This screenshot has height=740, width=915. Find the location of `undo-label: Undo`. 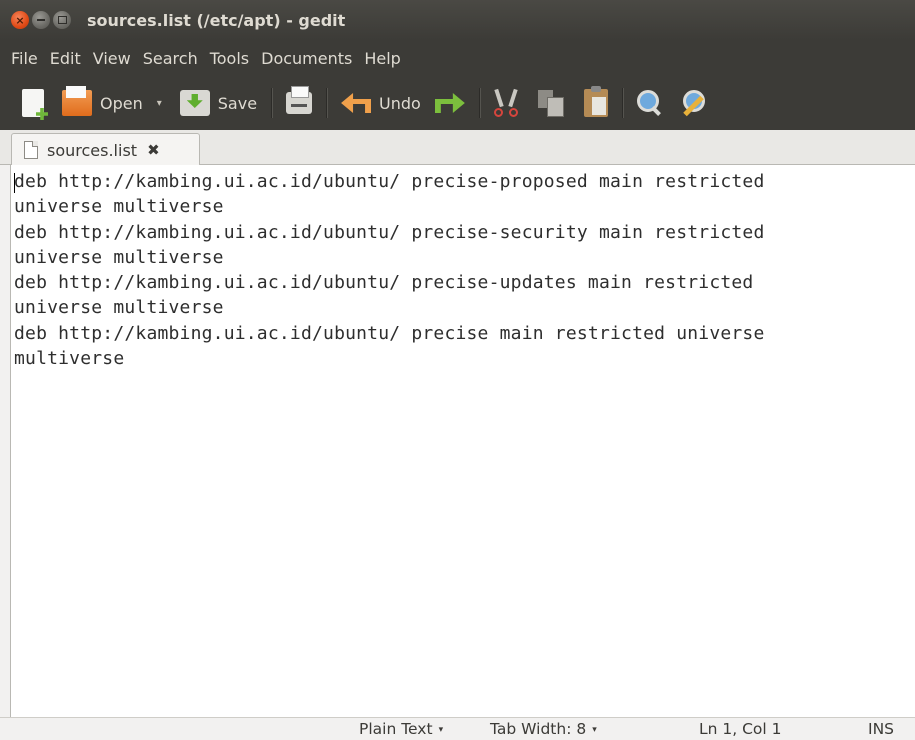

undo-label: Undo is located at coordinates (400, 103).